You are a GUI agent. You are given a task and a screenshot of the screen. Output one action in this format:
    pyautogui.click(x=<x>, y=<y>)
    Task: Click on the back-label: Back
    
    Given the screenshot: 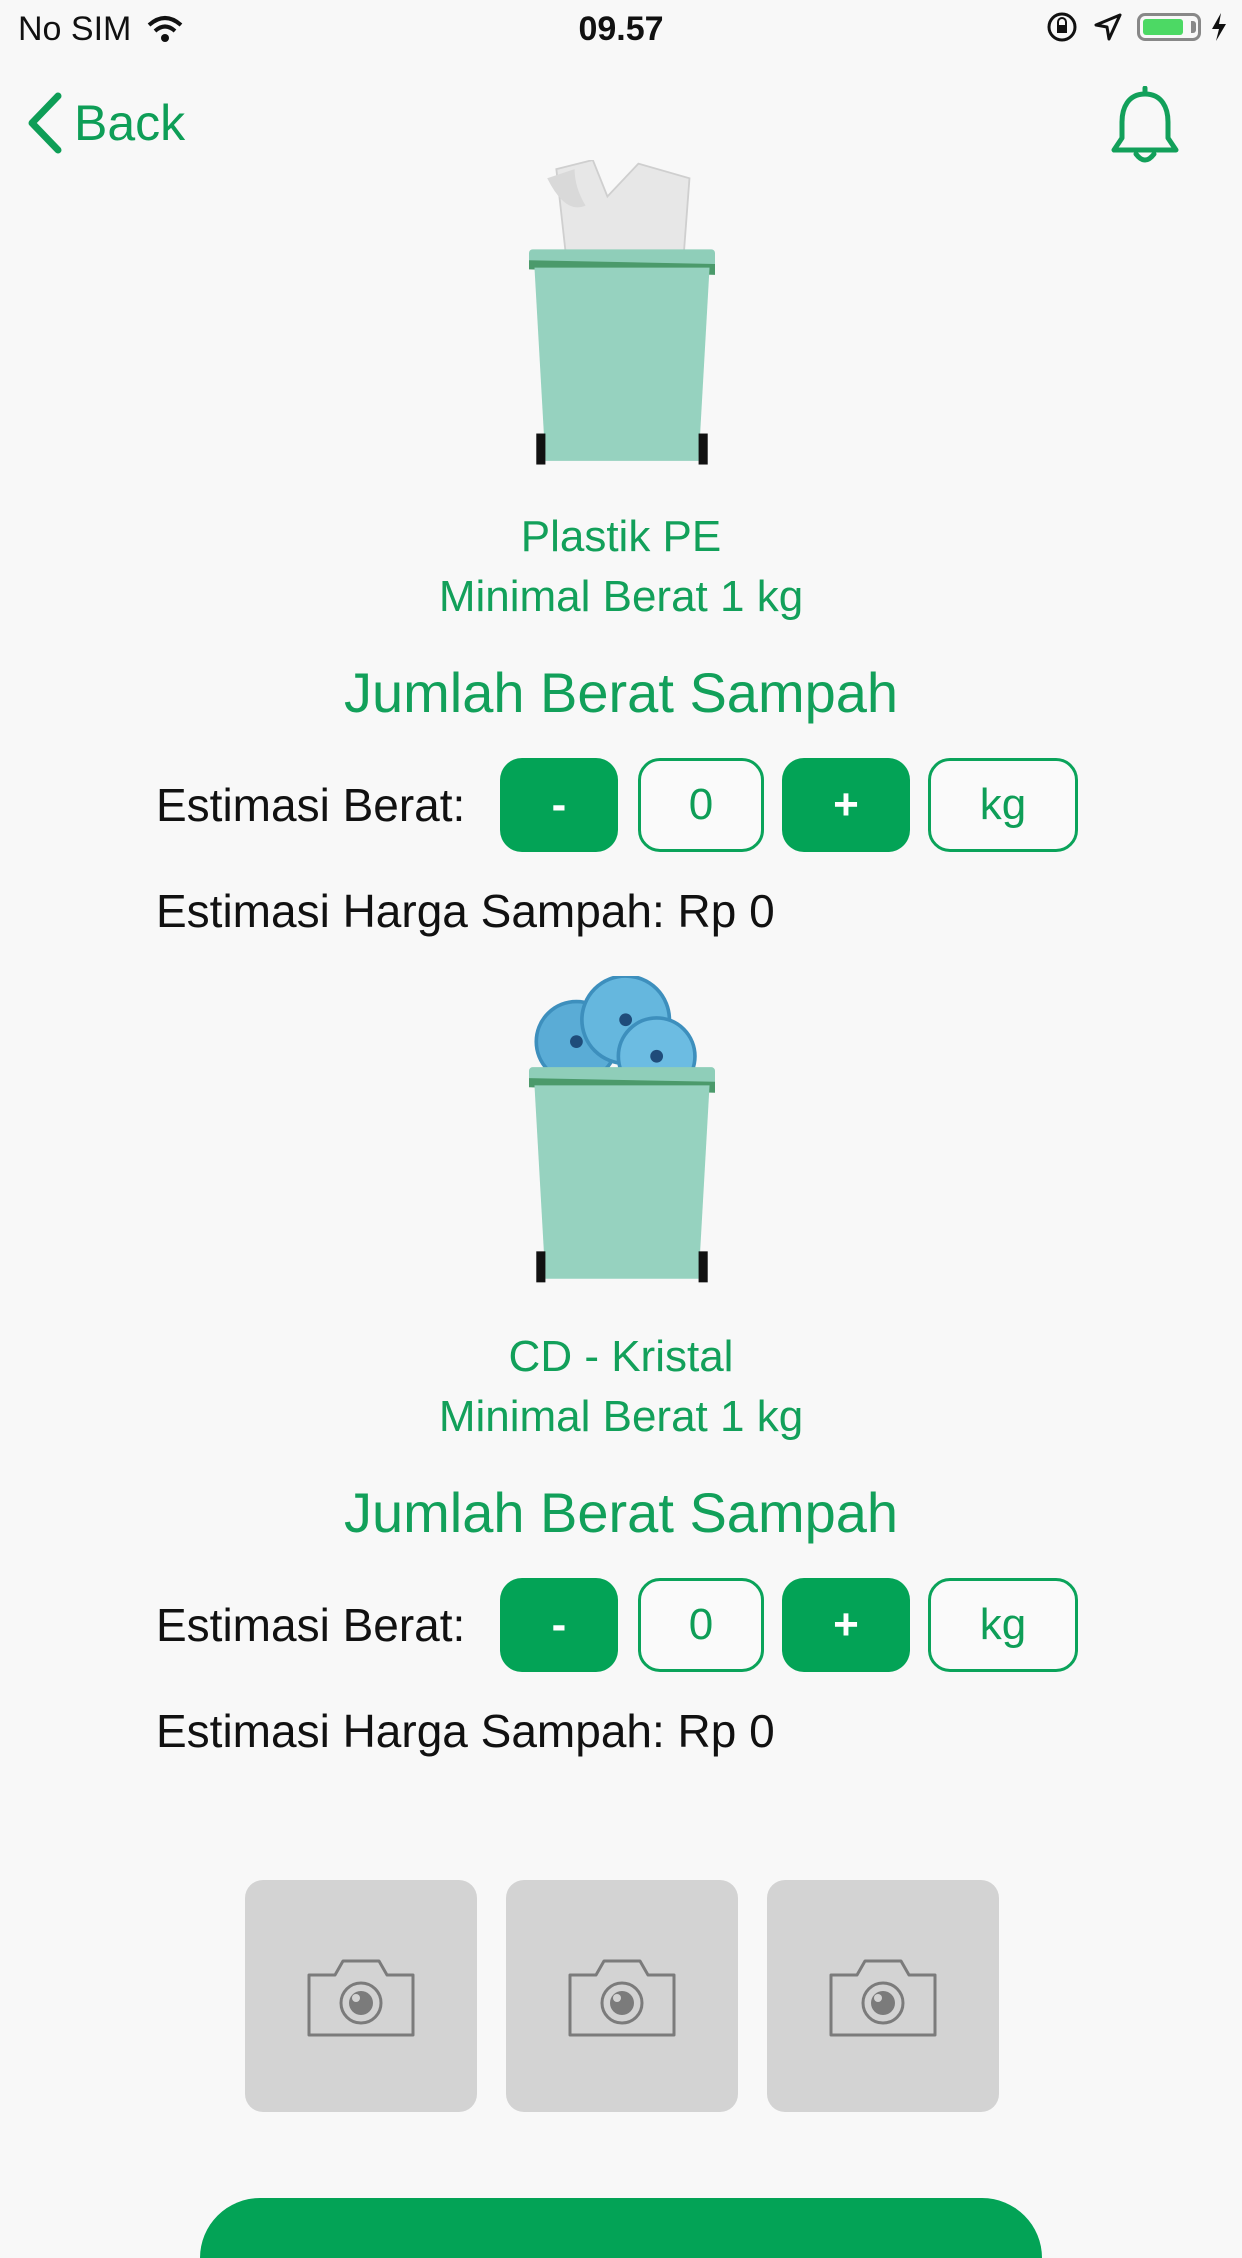 What is the action you would take?
    pyautogui.click(x=130, y=123)
    